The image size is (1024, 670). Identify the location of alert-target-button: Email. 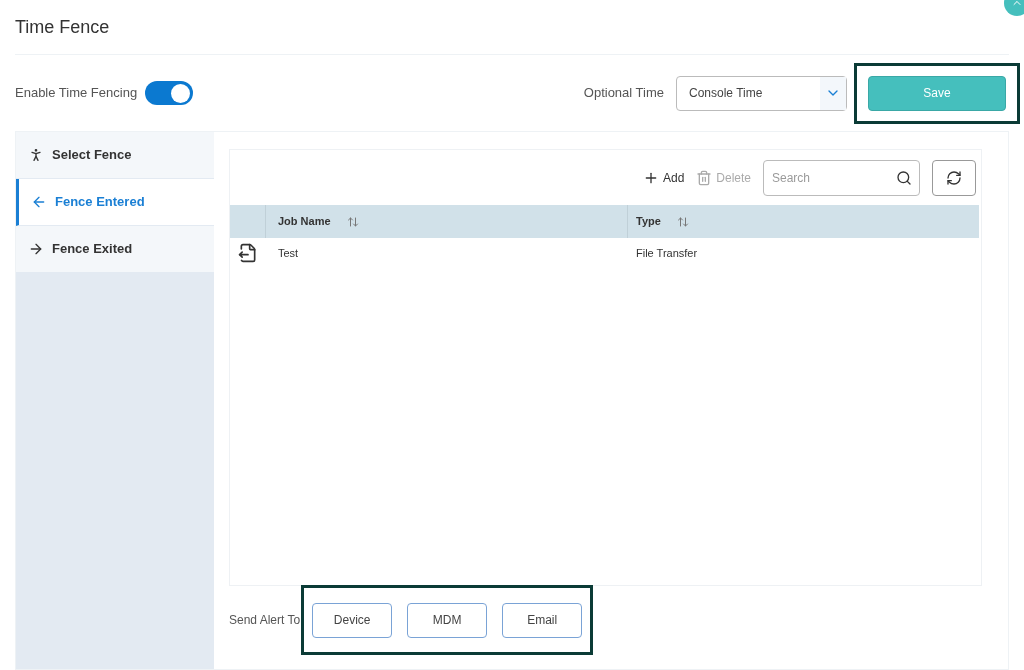
(542, 620).